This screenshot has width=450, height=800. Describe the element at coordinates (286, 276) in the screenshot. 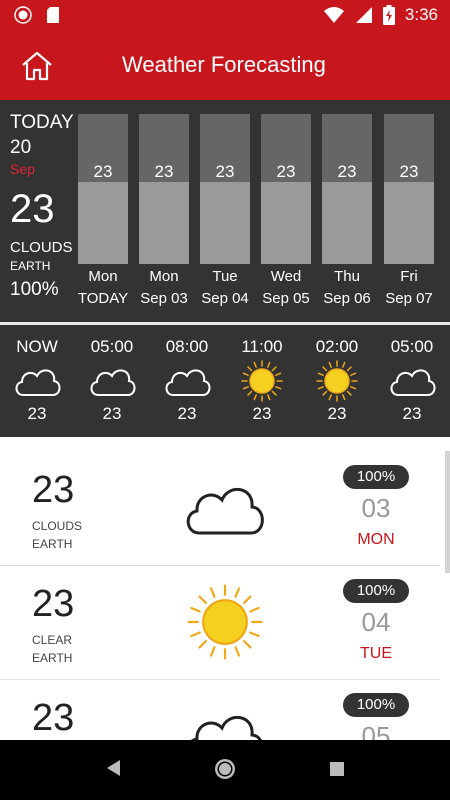

I see `daily-day-name: Wed` at that location.